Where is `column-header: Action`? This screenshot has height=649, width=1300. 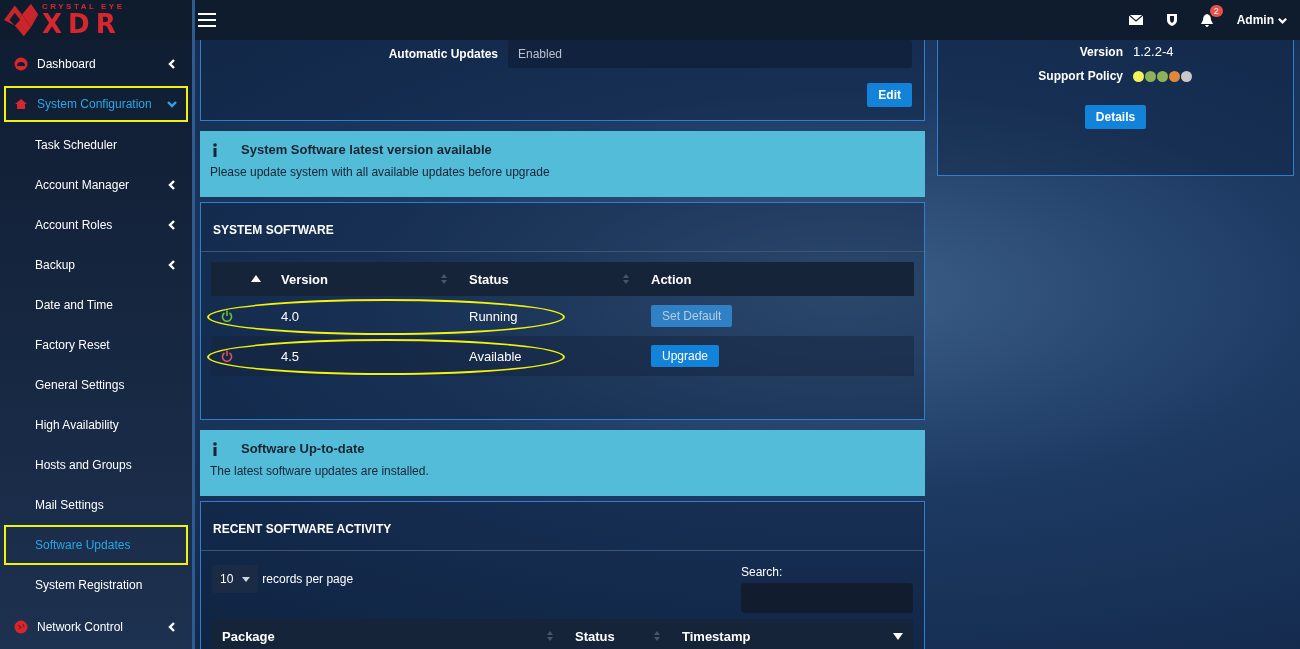 column-header: Action is located at coordinates (777, 279).